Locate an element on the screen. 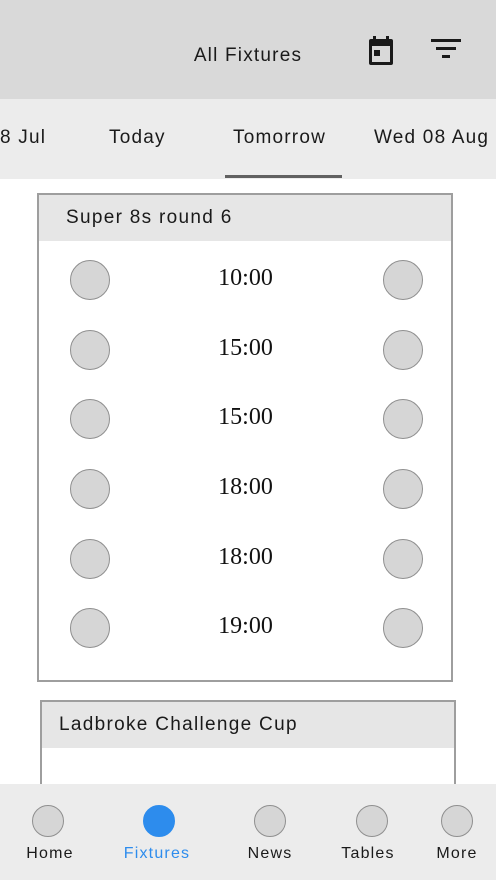 The image size is (496, 880). nav-tables: Tables is located at coordinates (372, 832).